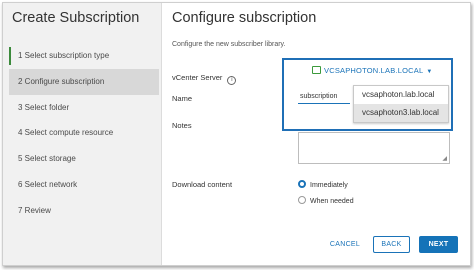  What do you see at coordinates (66, 133) in the screenshot?
I see `step-select-compute-resource: 4 Select compute resource` at bounding box center [66, 133].